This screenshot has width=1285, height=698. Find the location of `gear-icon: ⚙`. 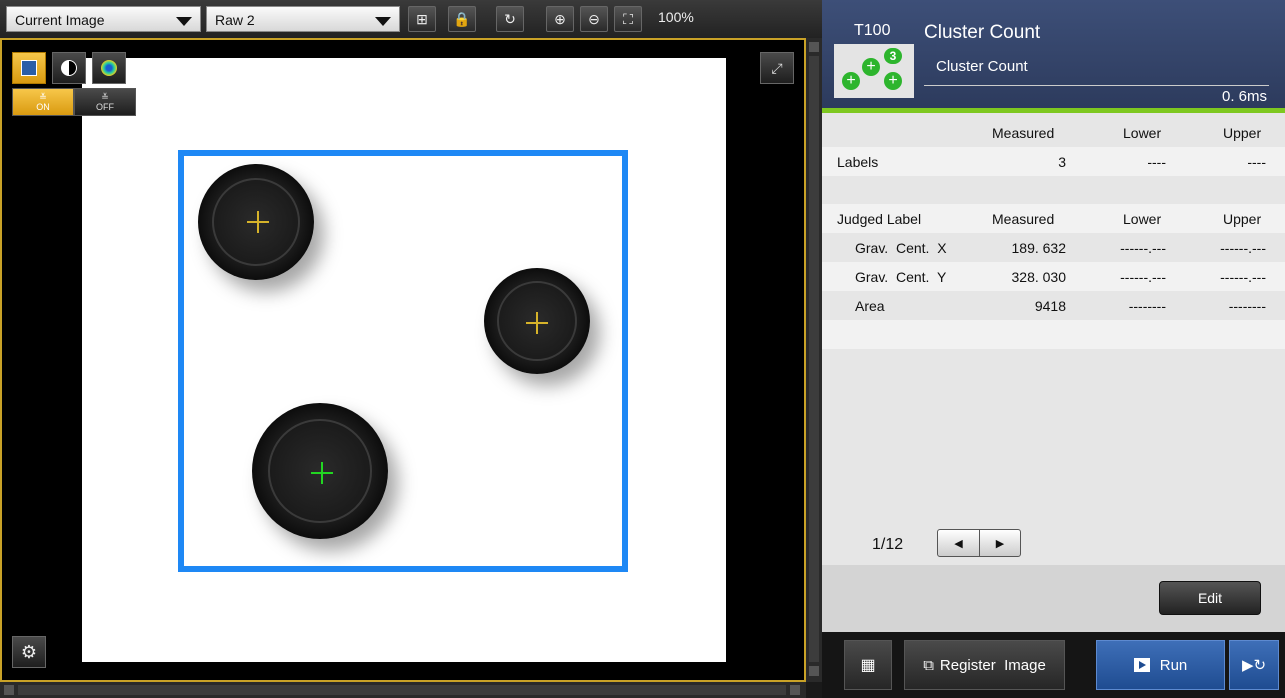

gear-icon: ⚙ is located at coordinates (29, 651).